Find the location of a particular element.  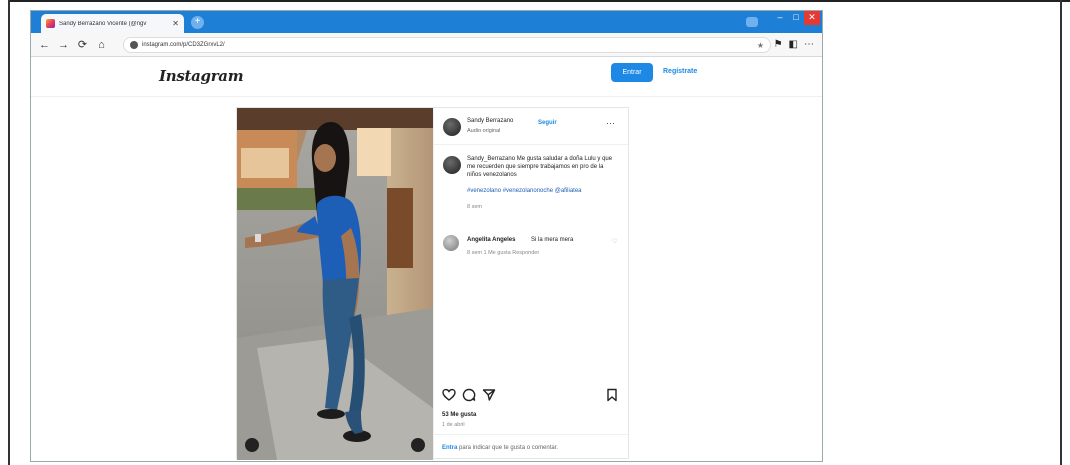

menu-icon: ⋯ is located at coordinates (809, 44).